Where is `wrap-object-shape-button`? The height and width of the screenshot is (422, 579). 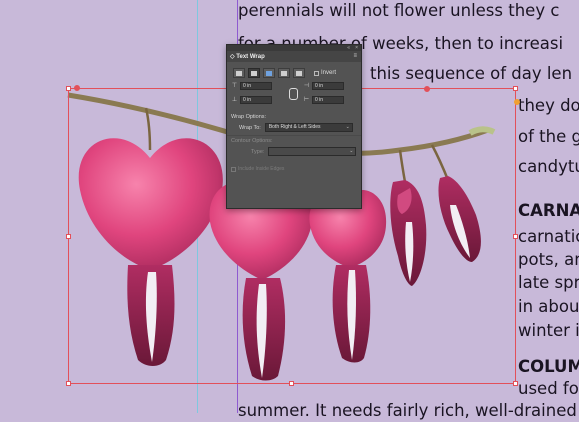
wrap-object-shape-button is located at coordinates (269, 73).